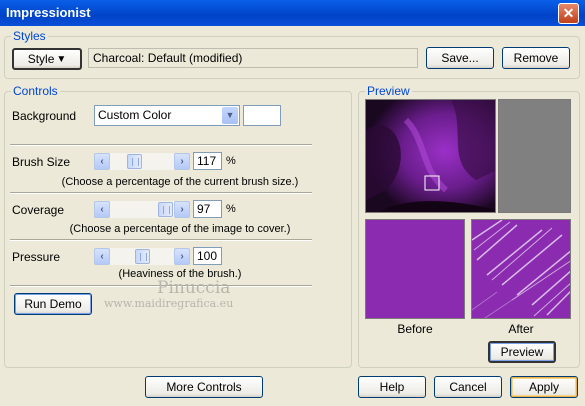 This screenshot has width=585, height=406. I want to click on after-caption: After, so click(521, 329).